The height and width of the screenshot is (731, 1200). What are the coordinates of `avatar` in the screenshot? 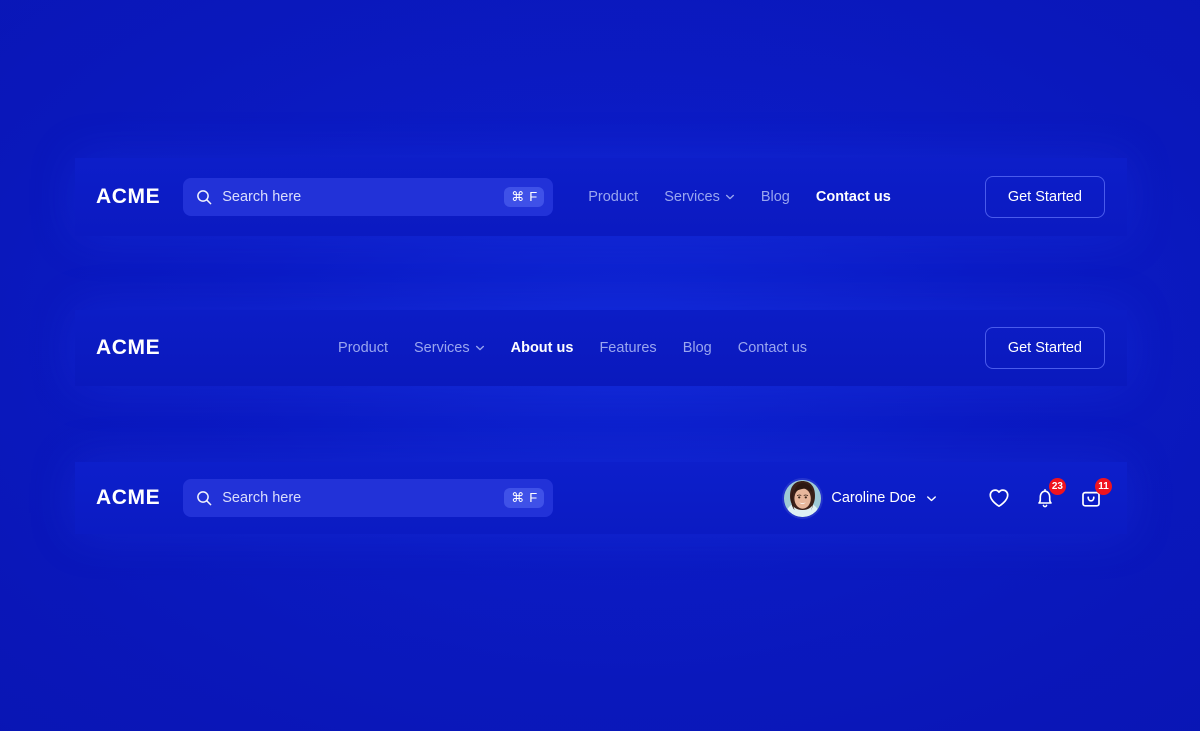 It's located at (803, 498).